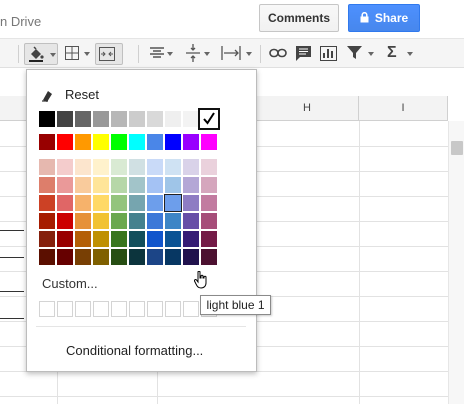 This screenshot has width=464, height=404. What do you see at coordinates (199, 54) in the screenshot?
I see `vertical-align-button` at bounding box center [199, 54].